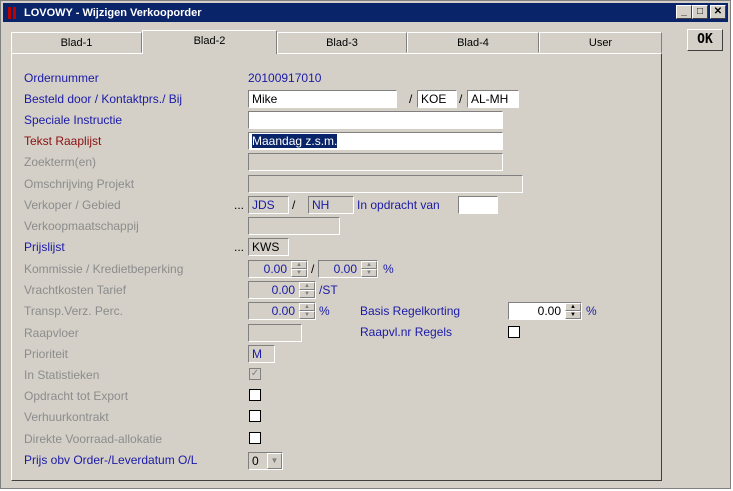 This screenshot has height=491, width=733. I want to click on kredietbeperking-value: 0.00, so click(345, 269).